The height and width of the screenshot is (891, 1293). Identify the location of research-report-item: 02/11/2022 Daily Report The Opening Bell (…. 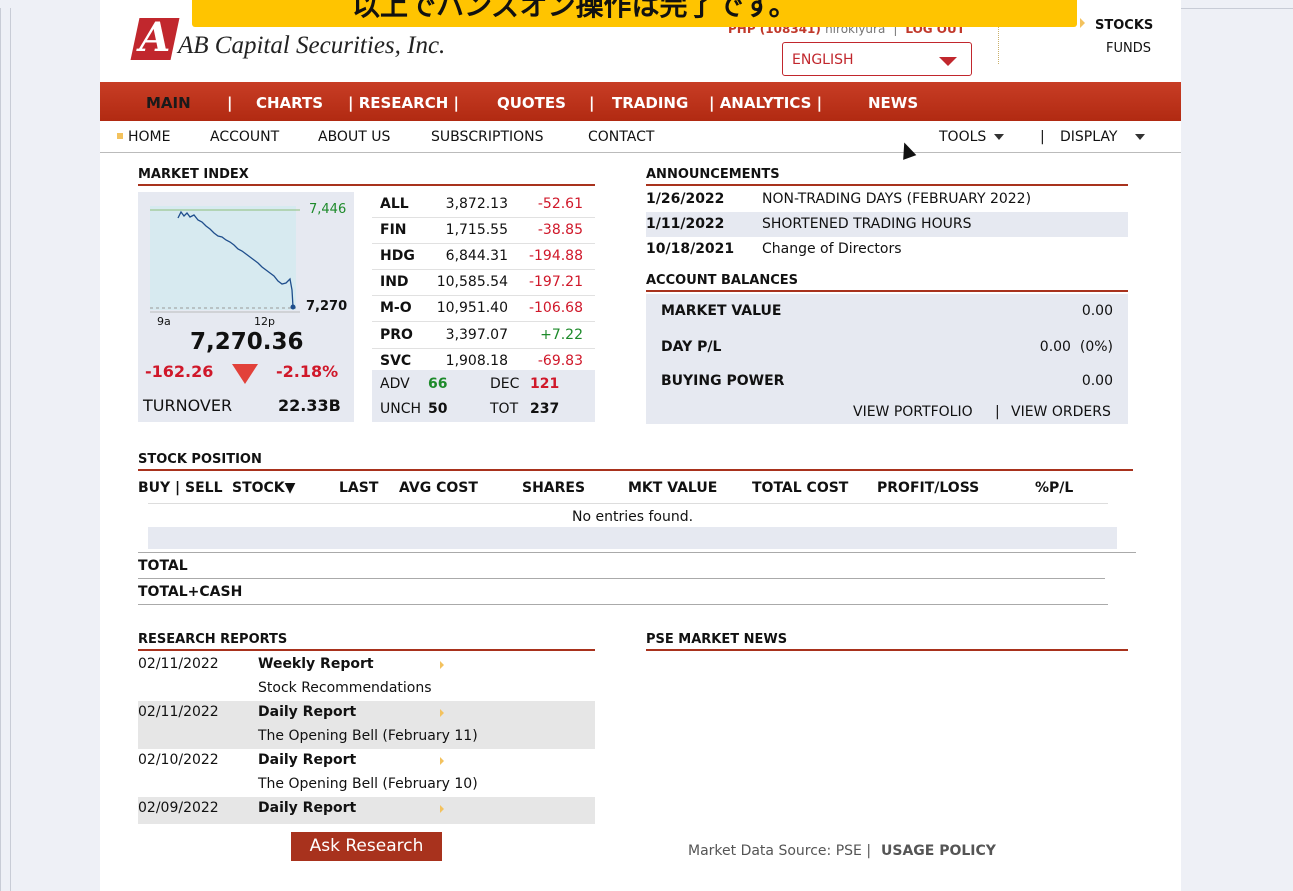
(366, 725).